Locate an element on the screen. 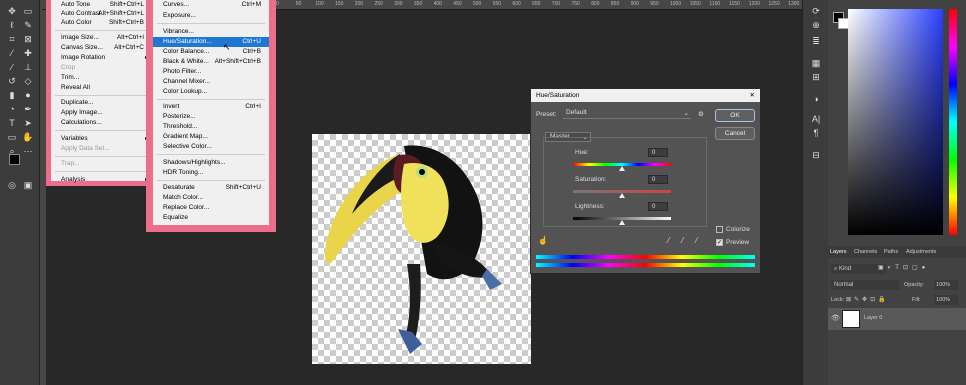 The height and width of the screenshot is (385, 966). lasso-tool-icon: ℓ is located at coordinates (12, 25).